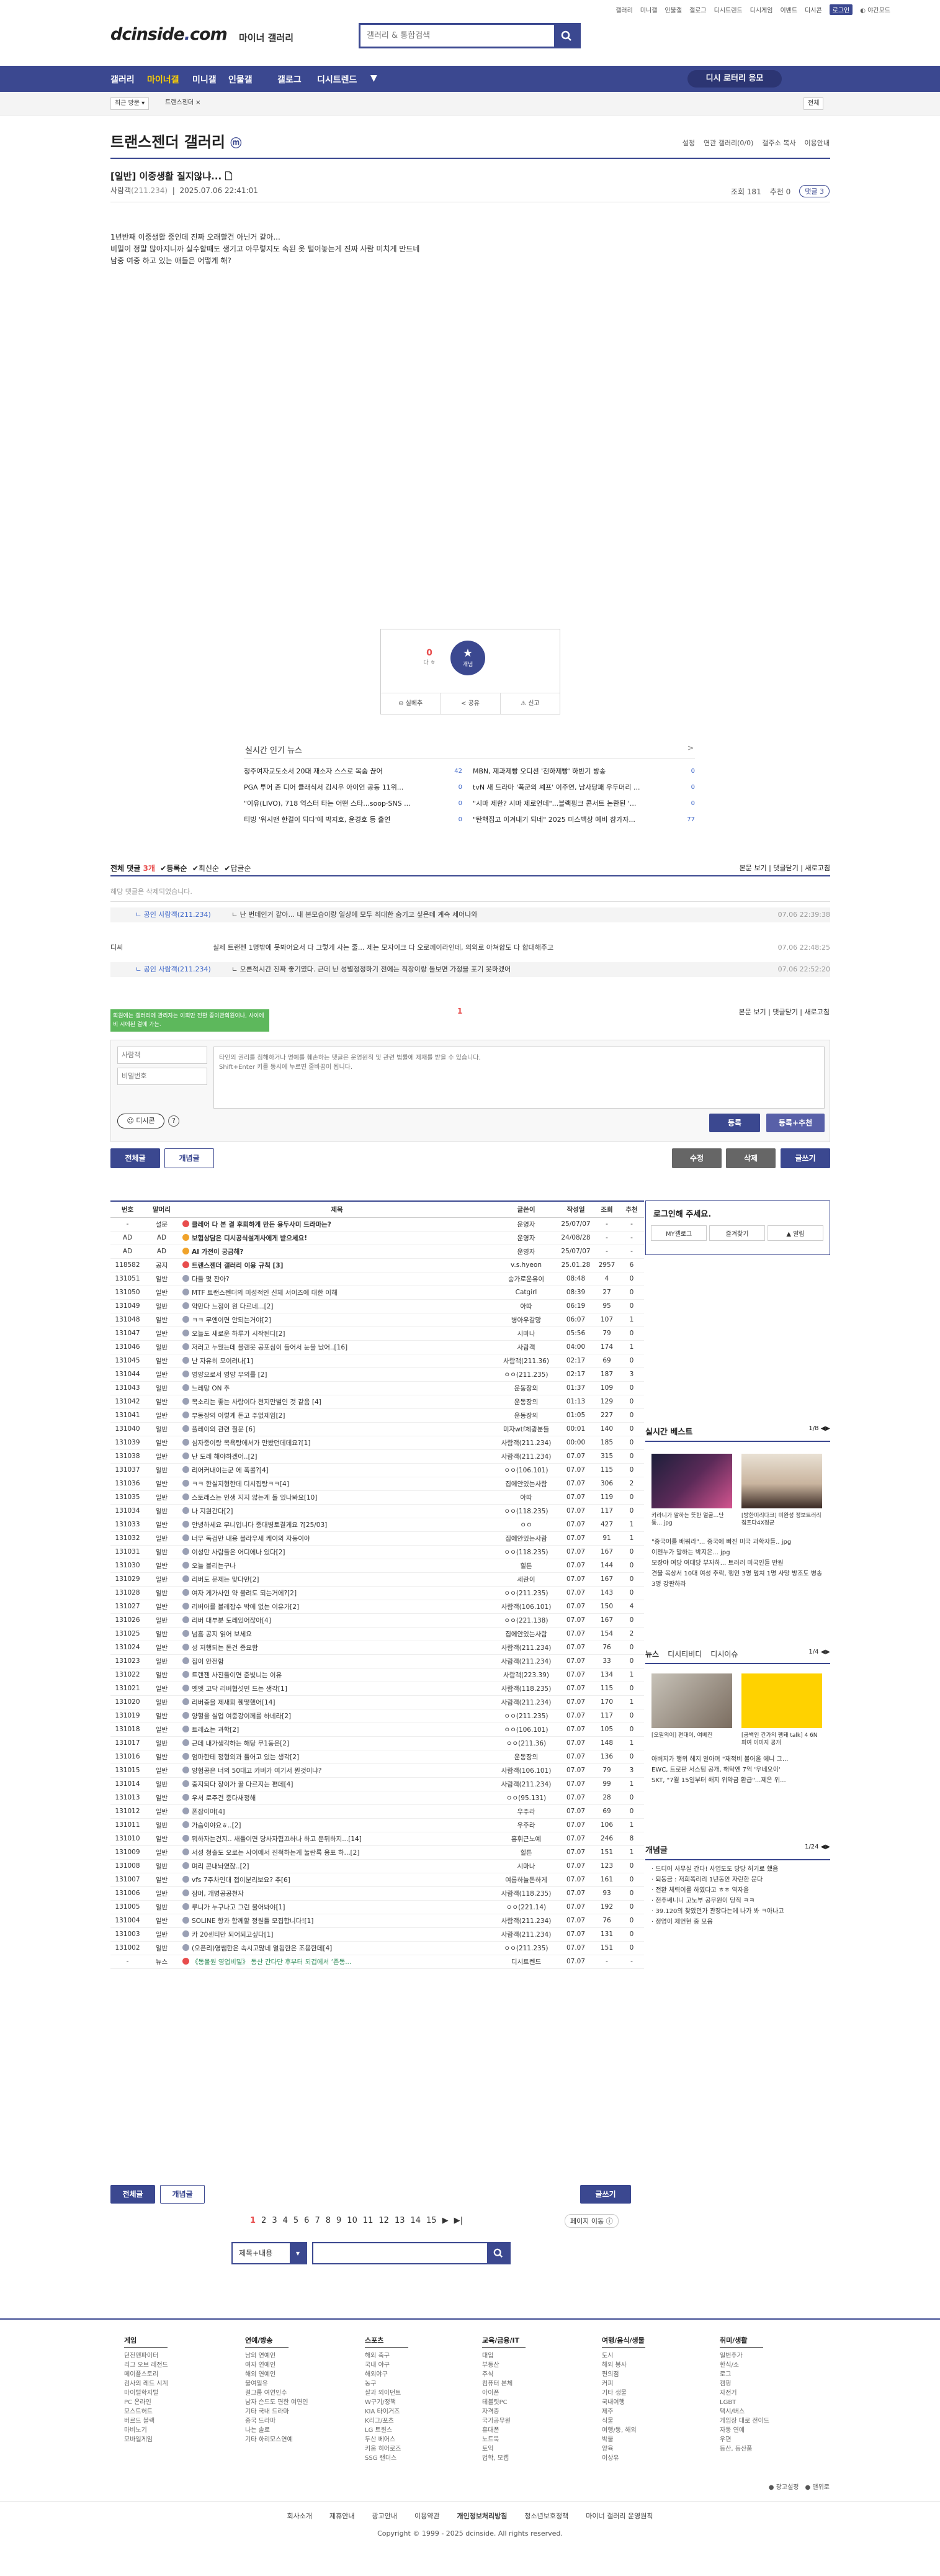  What do you see at coordinates (734, 79) in the screenshot?
I see `lottery-button: 디시 로터리 응모` at bounding box center [734, 79].